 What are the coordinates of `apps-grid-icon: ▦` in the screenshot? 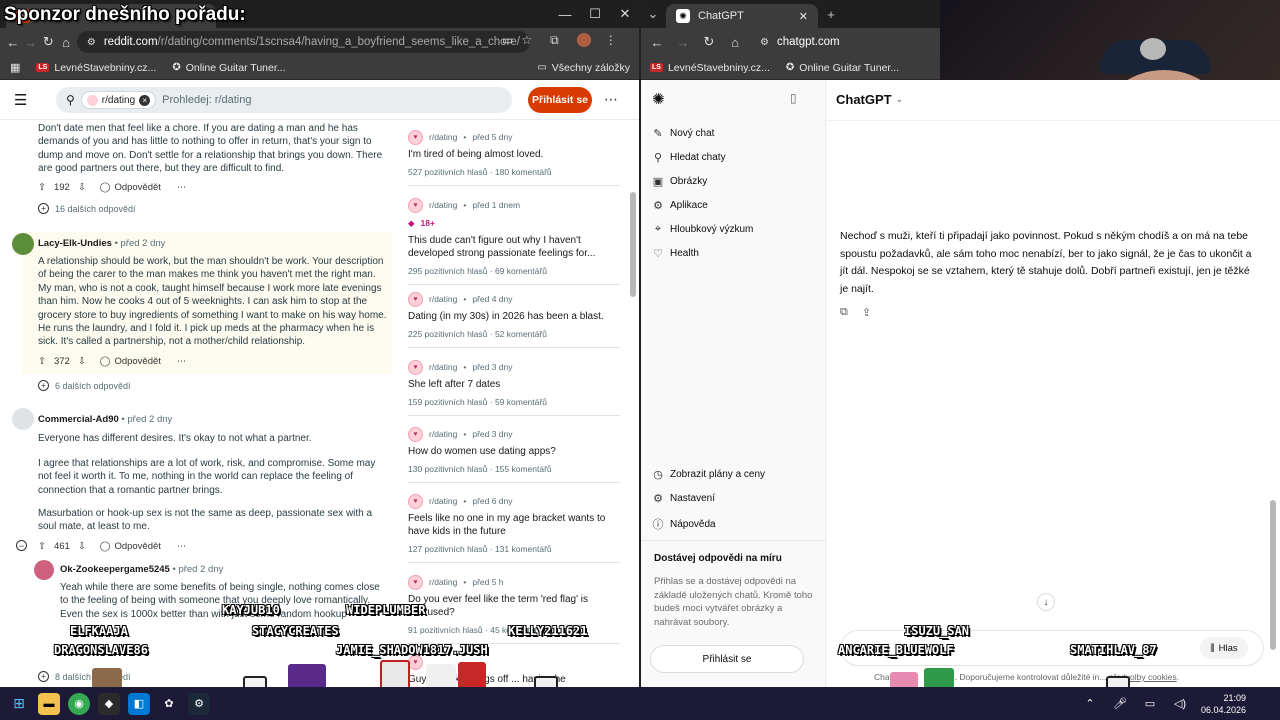 It's located at (15, 67).